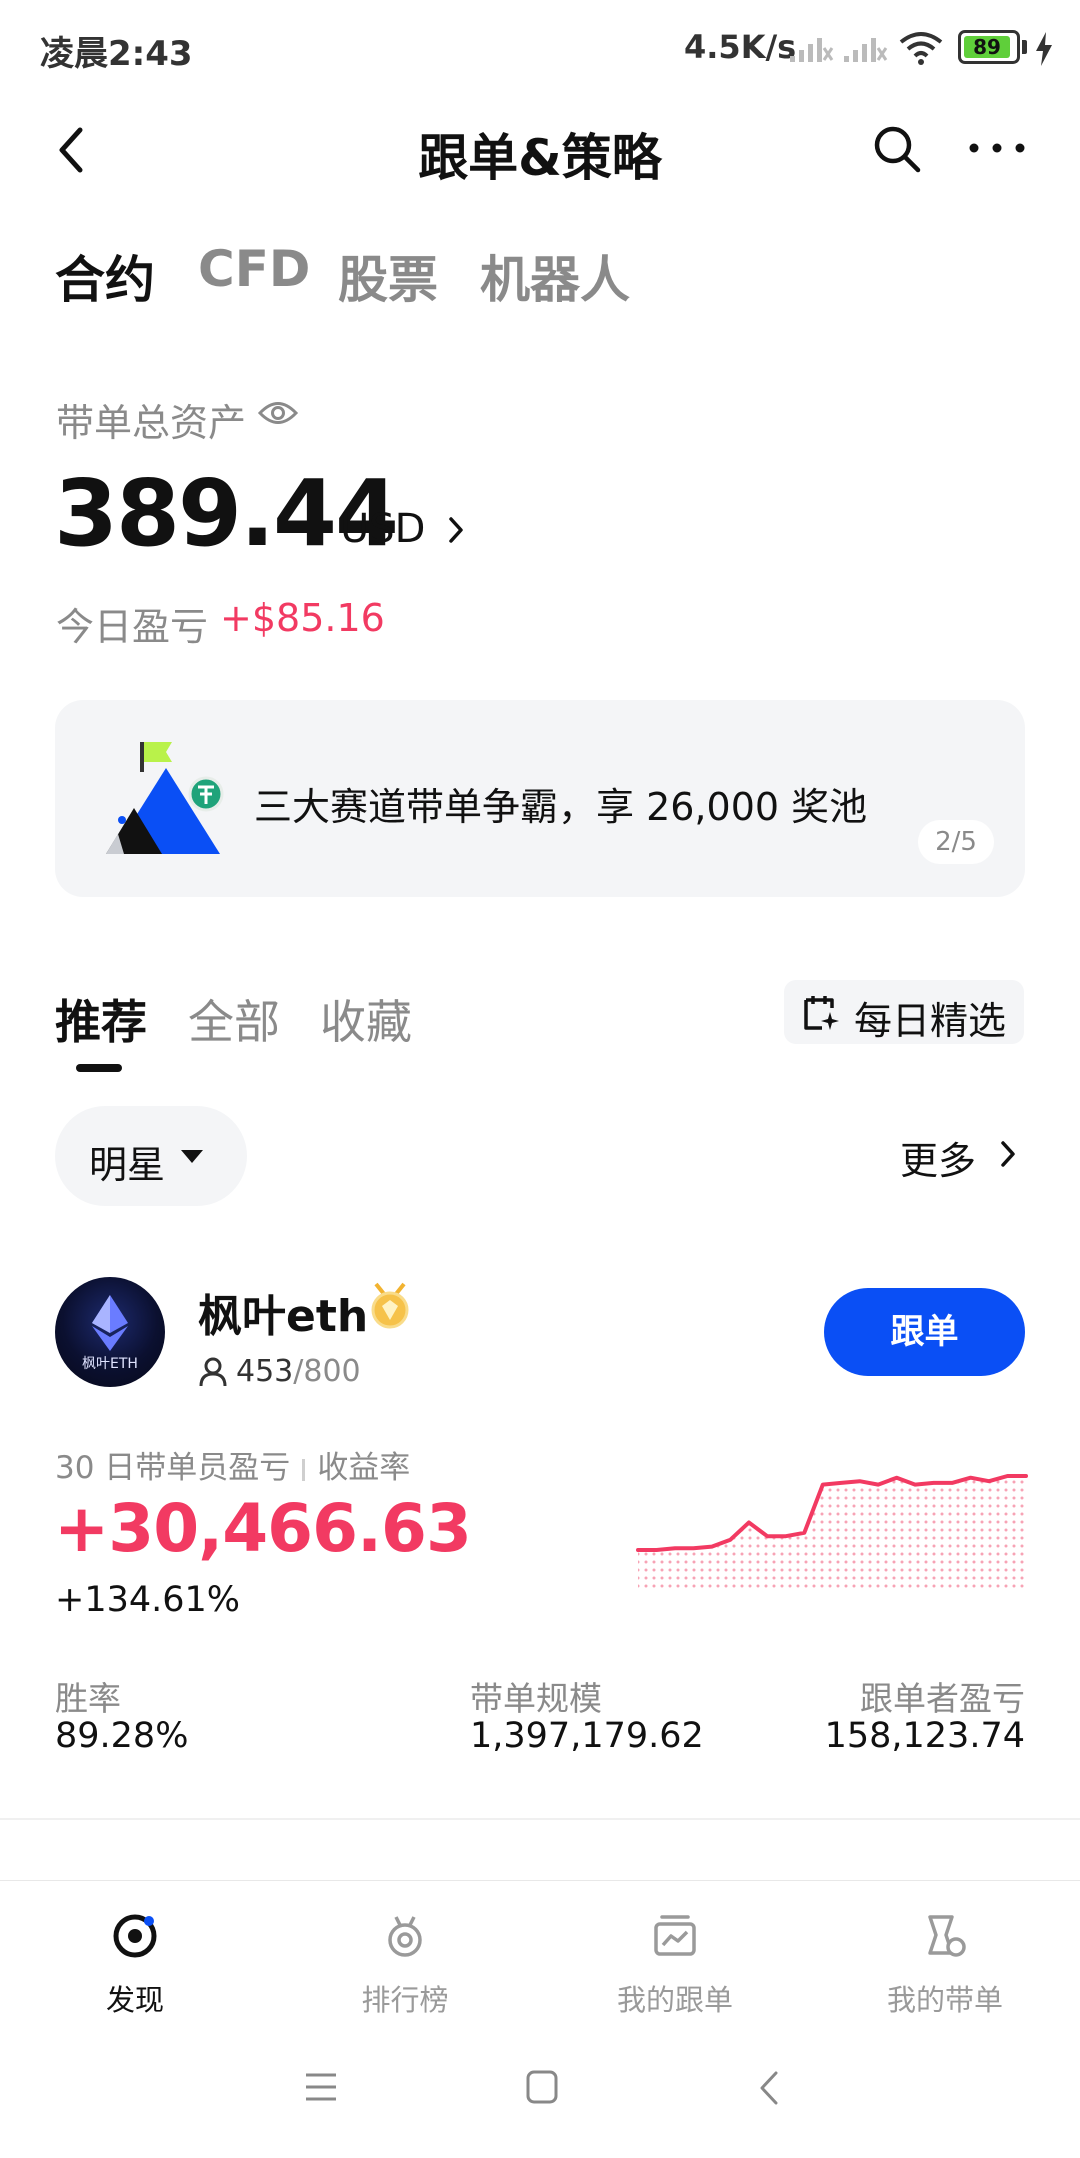 Image resolution: width=1080 pixels, height=2158 pixels. Describe the element at coordinates (536, 1698) in the screenshot. I see `stat-label-scale: 带单规模` at that location.